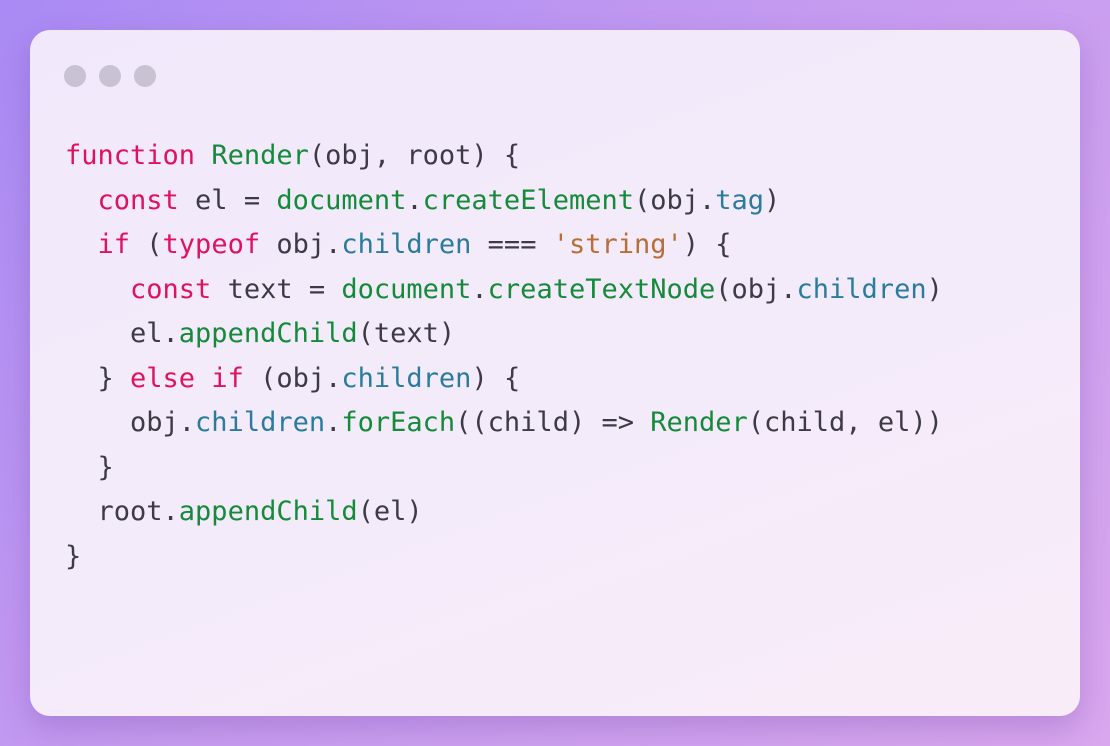  I want to click on code-token: function, so click(130, 155).